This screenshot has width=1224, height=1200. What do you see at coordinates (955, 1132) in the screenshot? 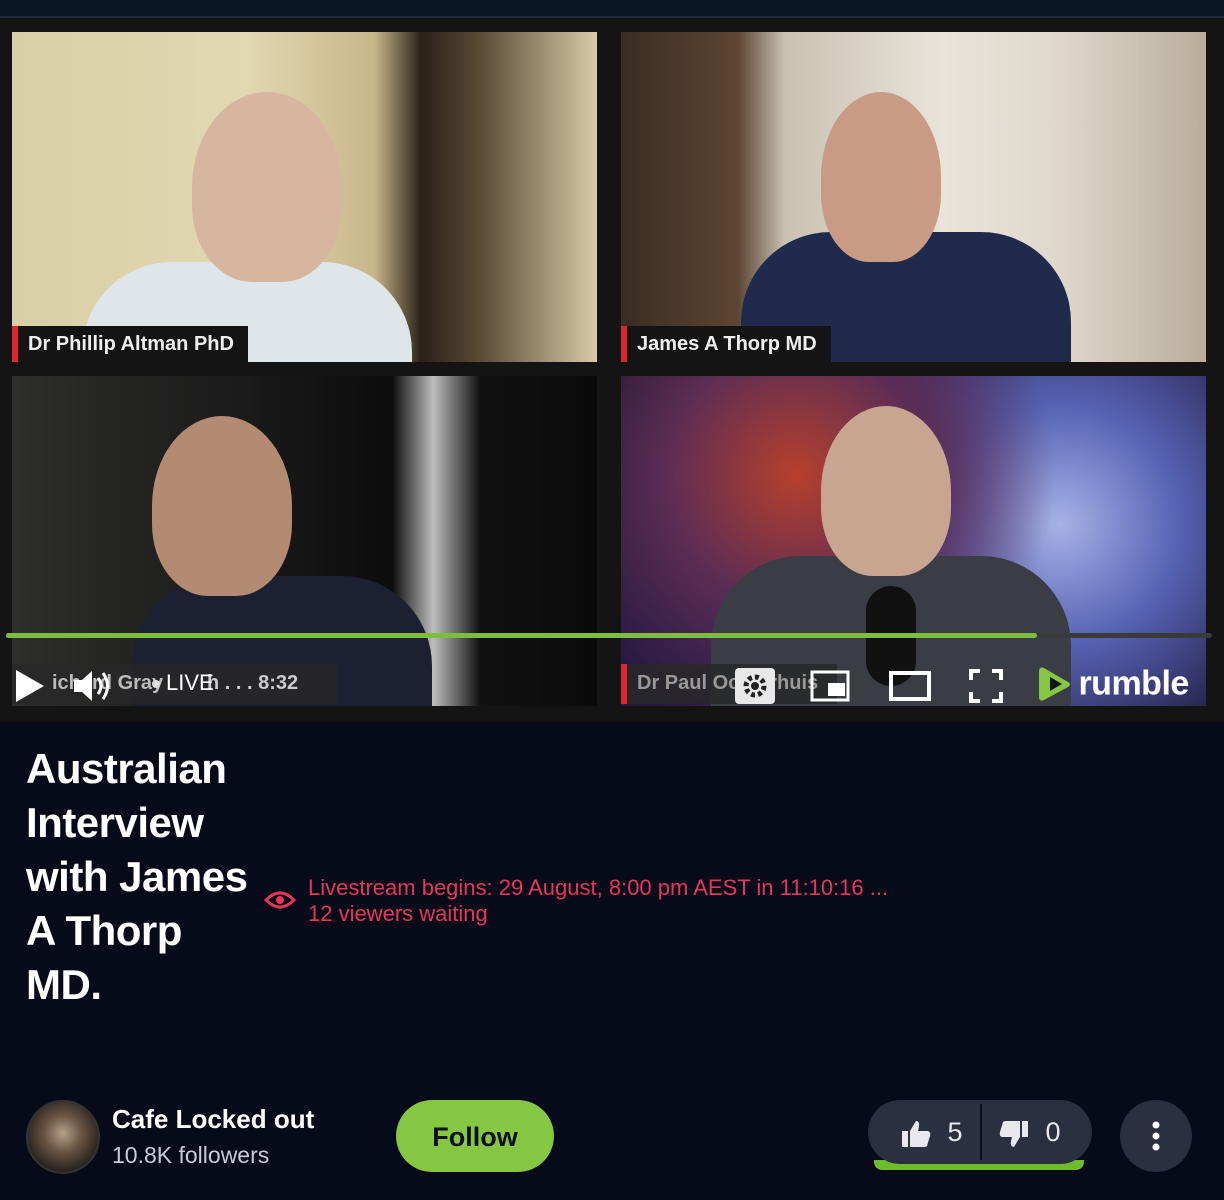
I see `like-count: 5` at bounding box center [955, 1132].